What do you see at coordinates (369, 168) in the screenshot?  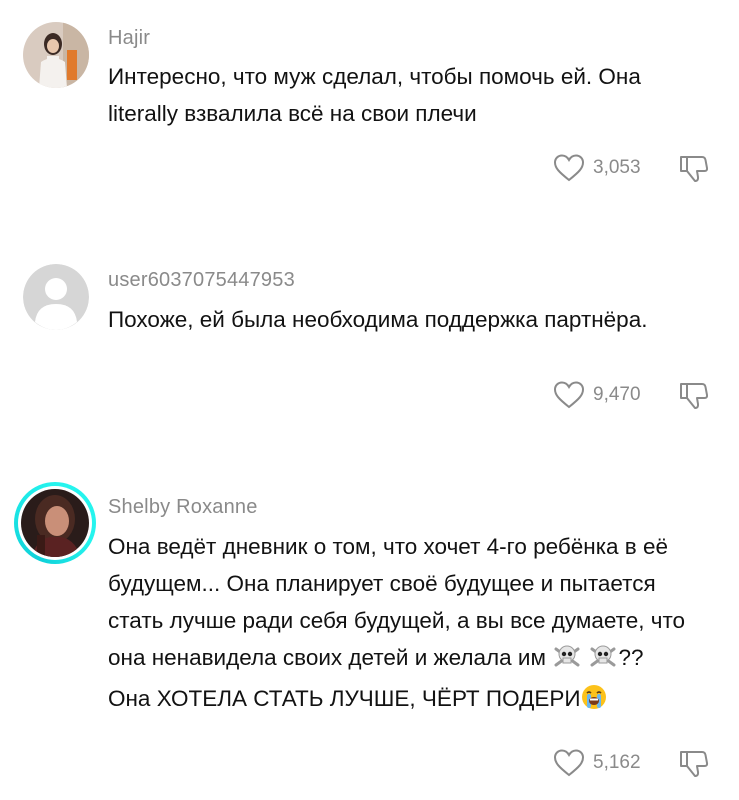 I see `comment-actions: 3,053` at bounding box center [369, 168].